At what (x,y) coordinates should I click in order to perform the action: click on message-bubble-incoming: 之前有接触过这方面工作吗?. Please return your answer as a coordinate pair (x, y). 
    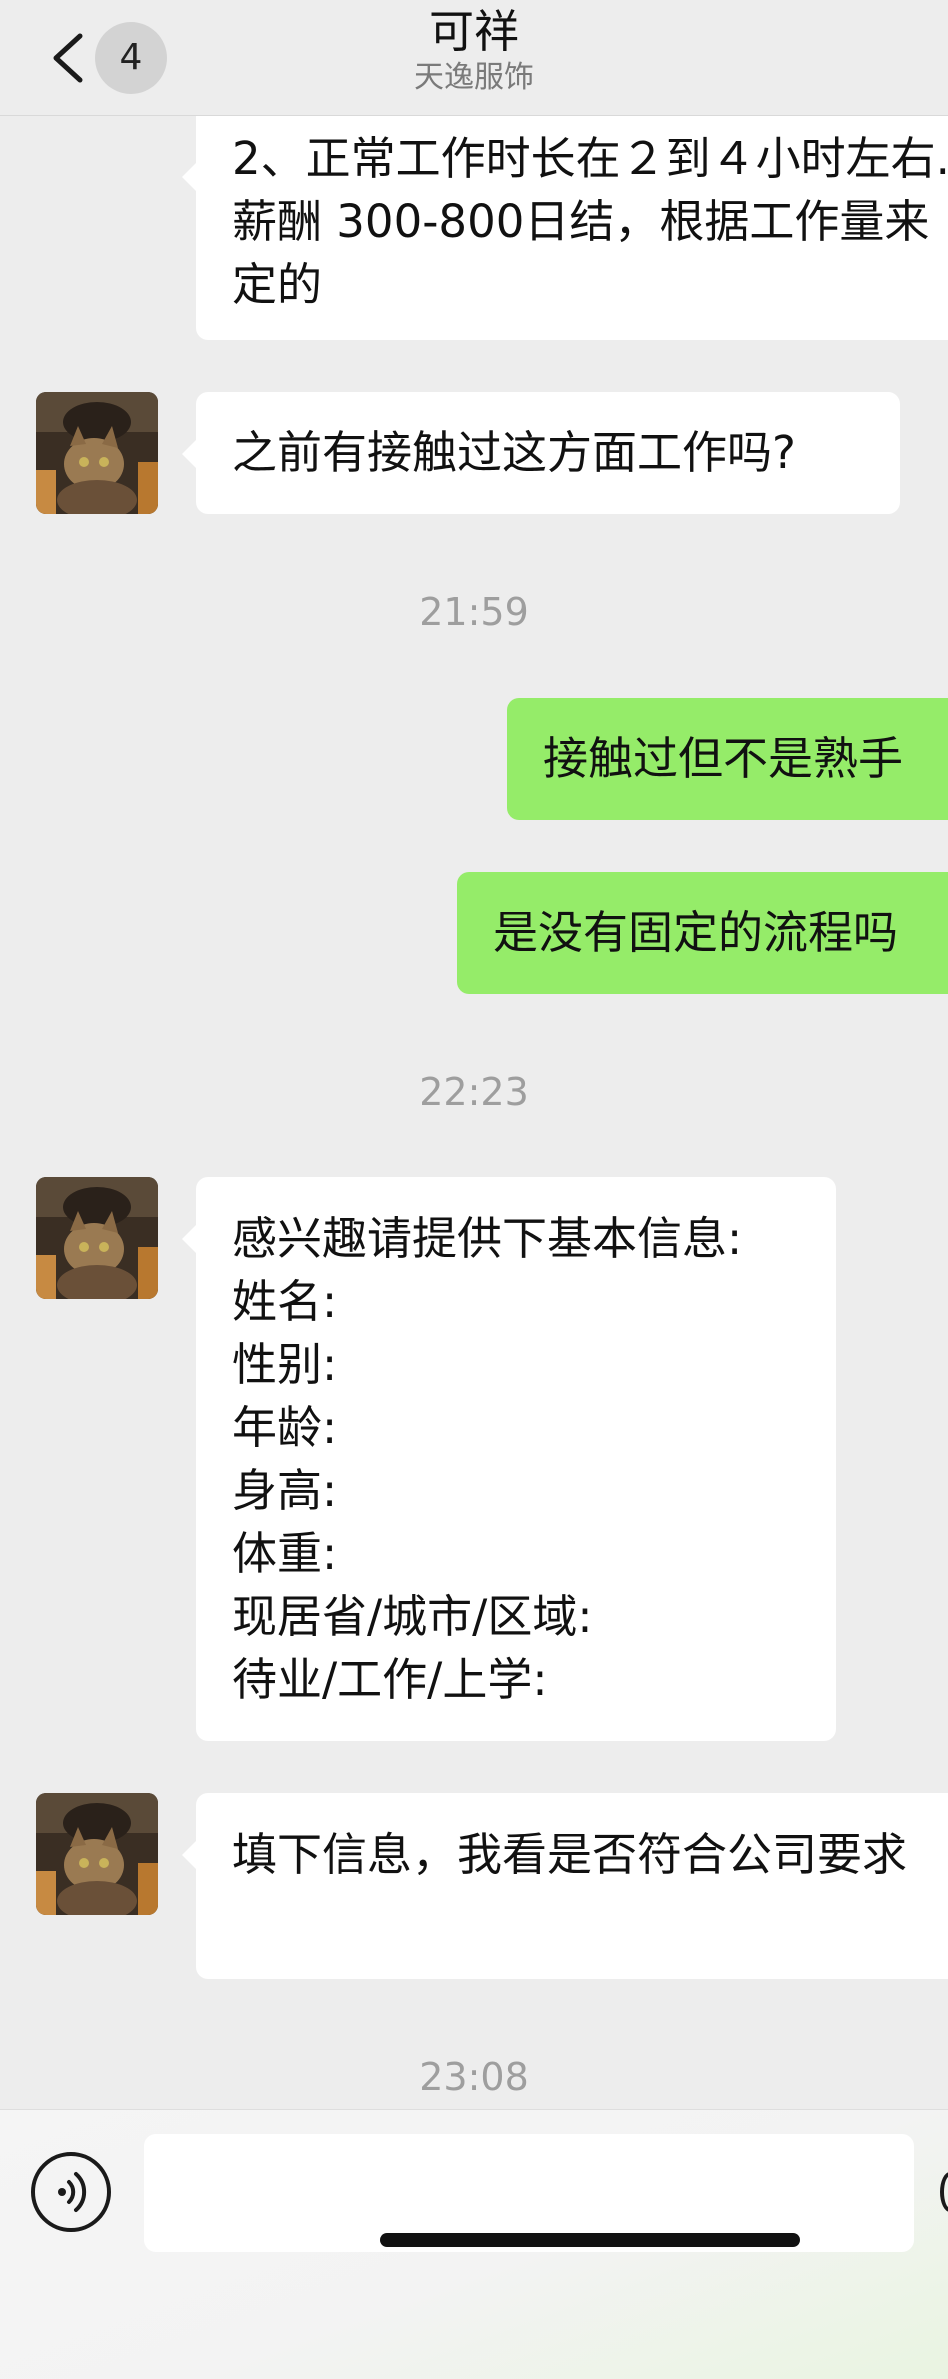
    Looking at the image, I should click on (541, 453).